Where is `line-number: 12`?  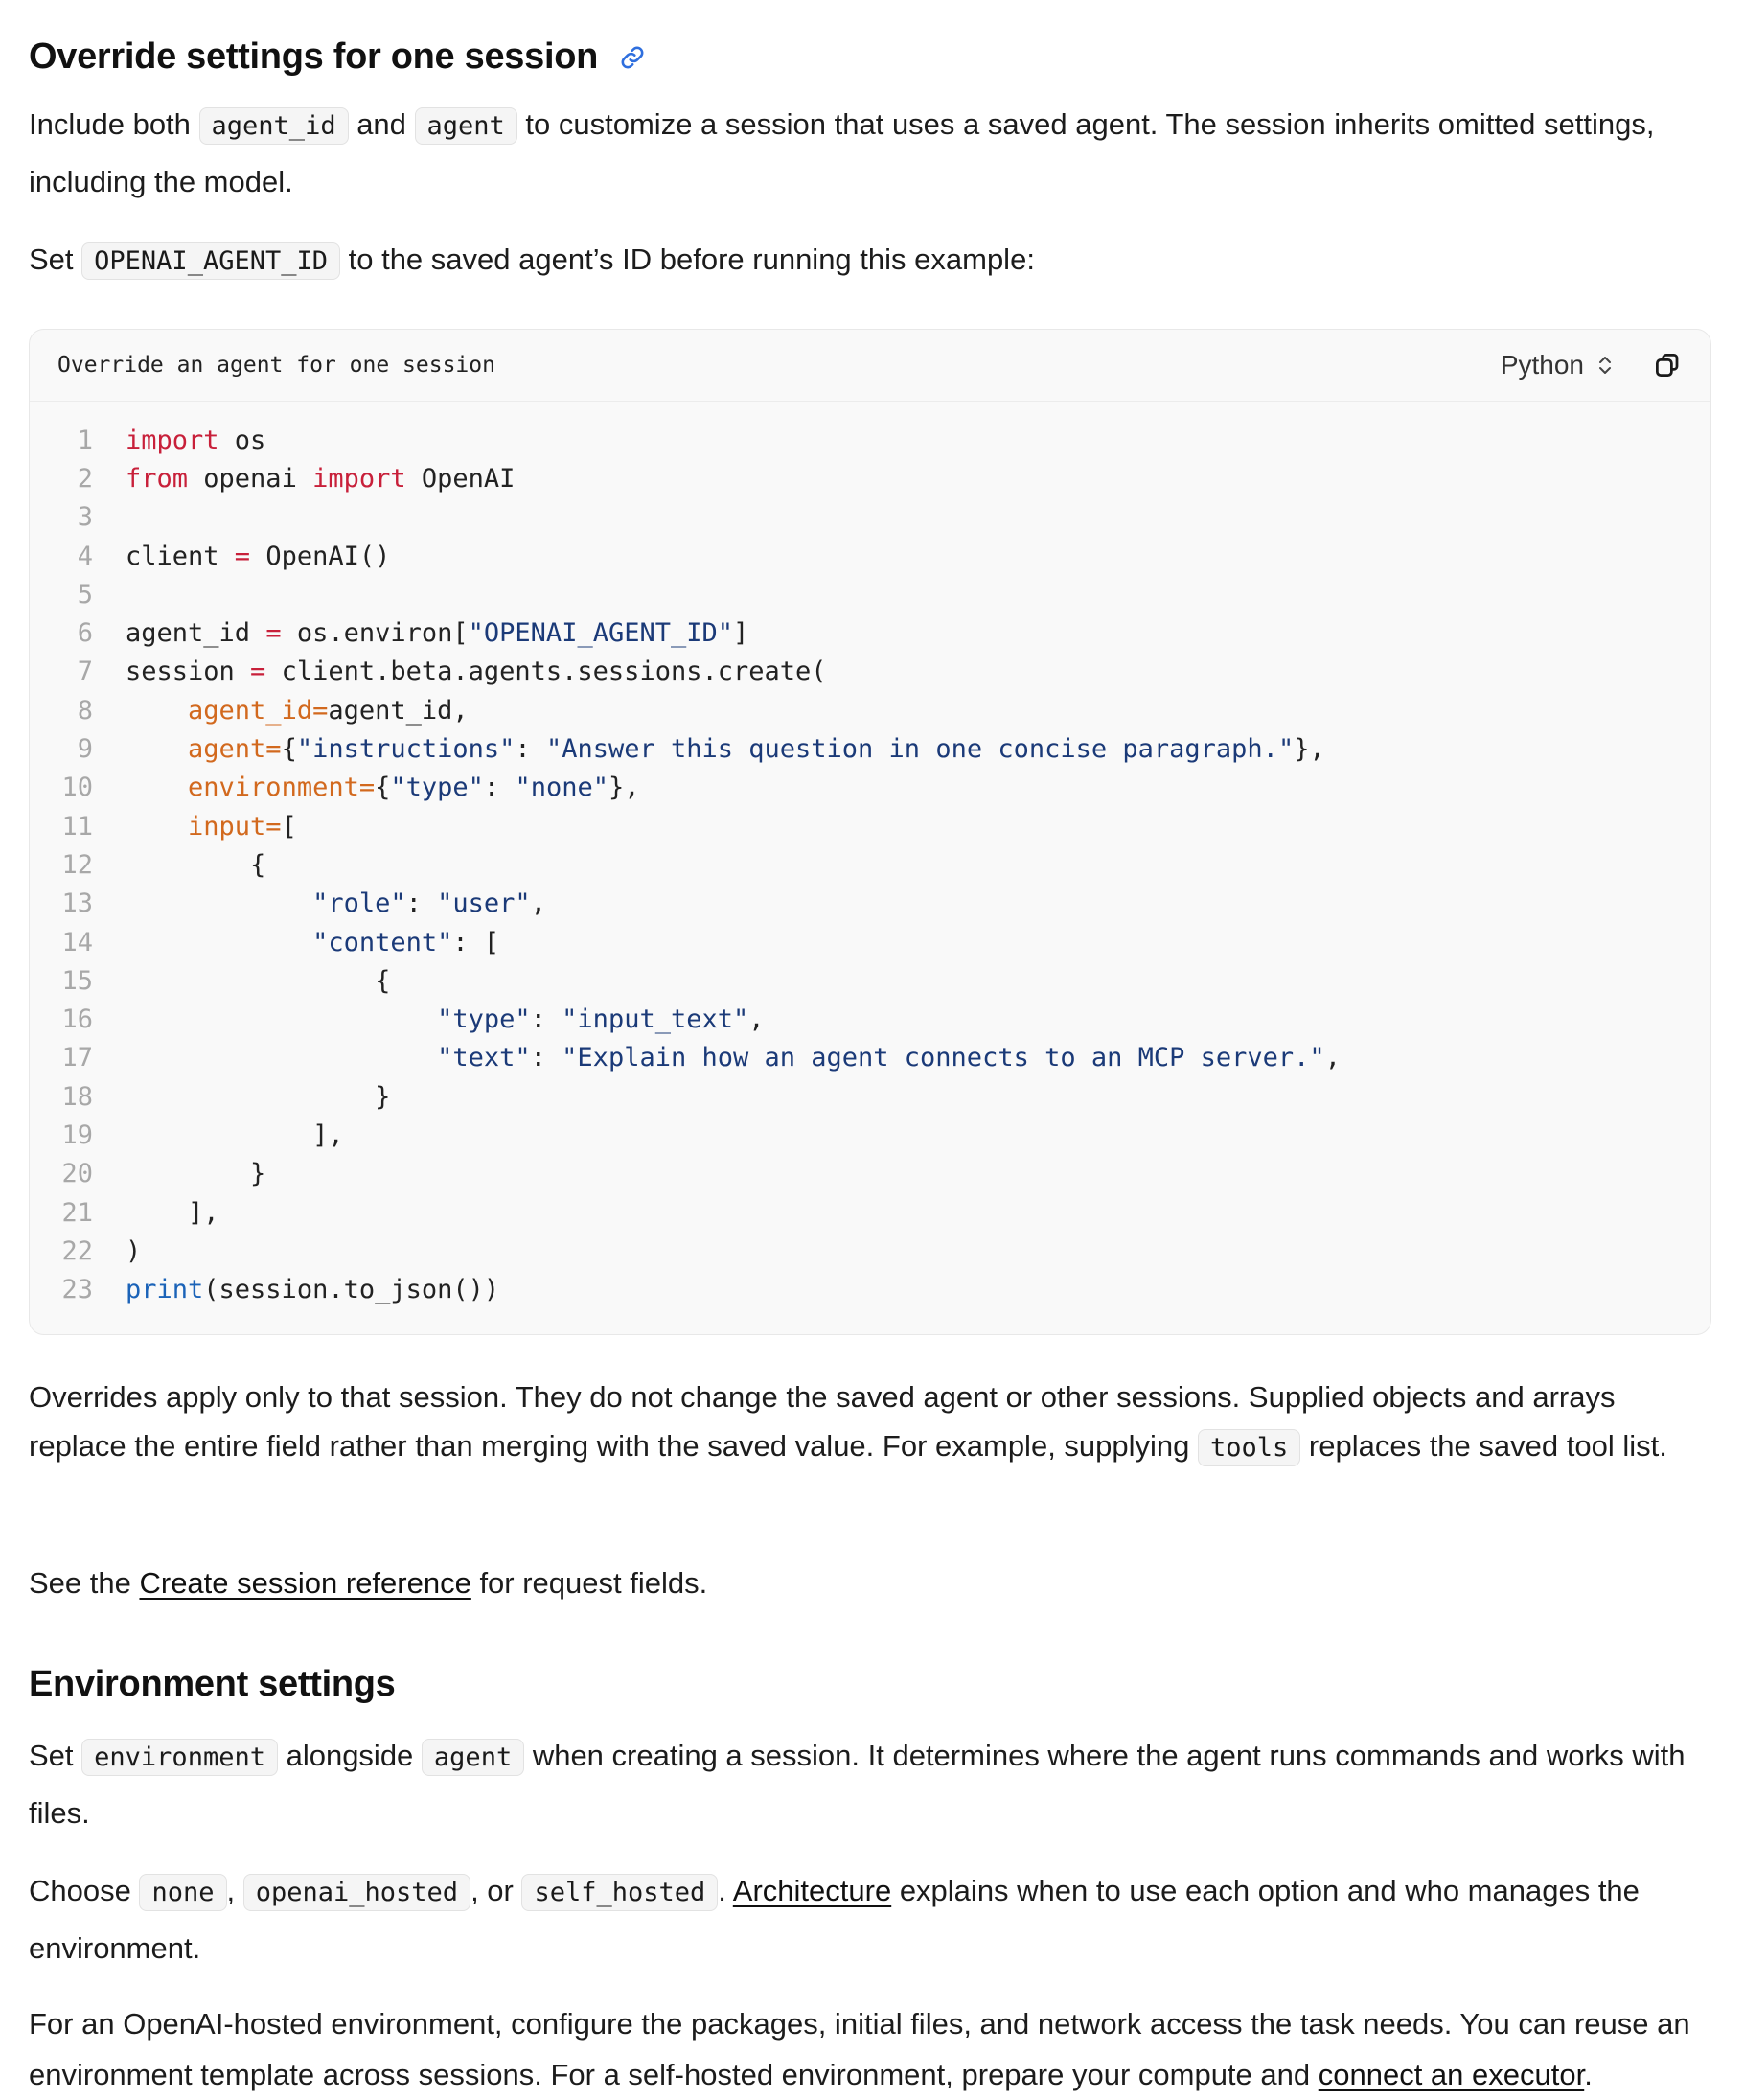 line-number: 12 is located at coordinates (77, 864).